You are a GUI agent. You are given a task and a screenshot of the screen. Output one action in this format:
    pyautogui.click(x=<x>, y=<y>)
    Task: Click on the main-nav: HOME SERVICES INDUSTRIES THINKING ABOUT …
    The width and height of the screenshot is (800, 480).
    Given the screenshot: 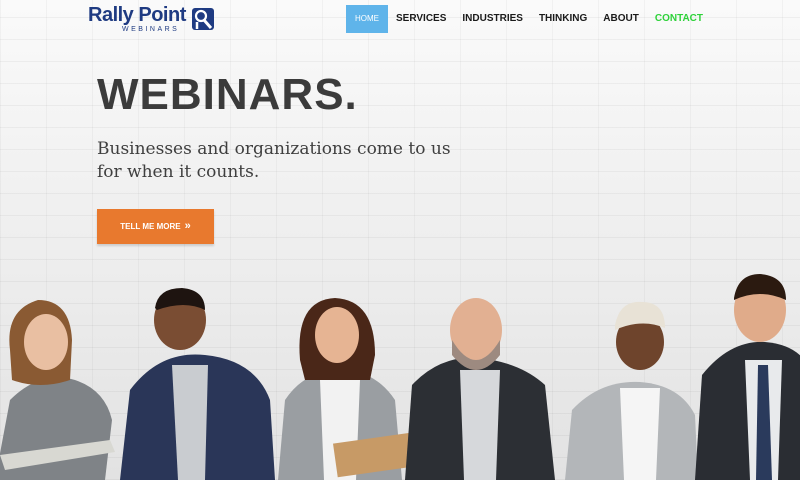 What is the action you would take?
    pyautogui.click(x=528, y=19)
    